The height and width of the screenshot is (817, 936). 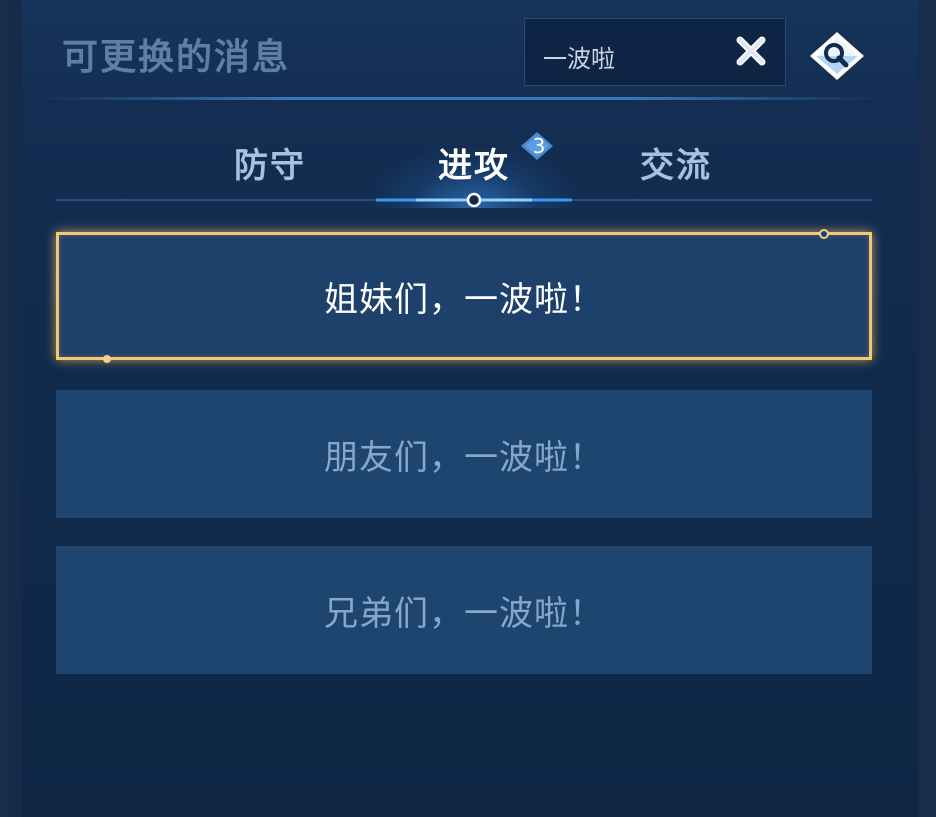 What do you see at coordinates (539, 146) in the screenshot?
I see `badge-count: 3` at bounding box center [539, 146].